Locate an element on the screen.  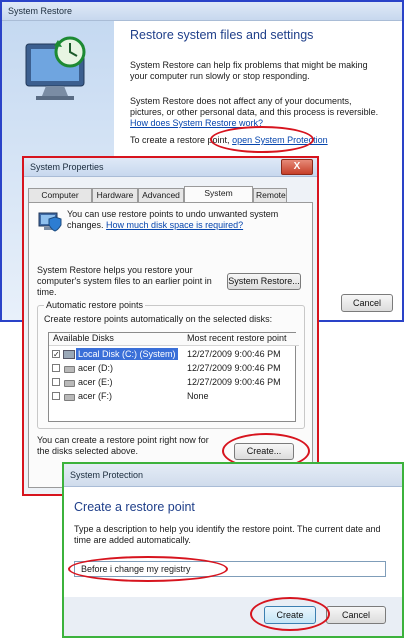
restore-point-description-input: Before i change my registry is located at coordinates (230, 569).